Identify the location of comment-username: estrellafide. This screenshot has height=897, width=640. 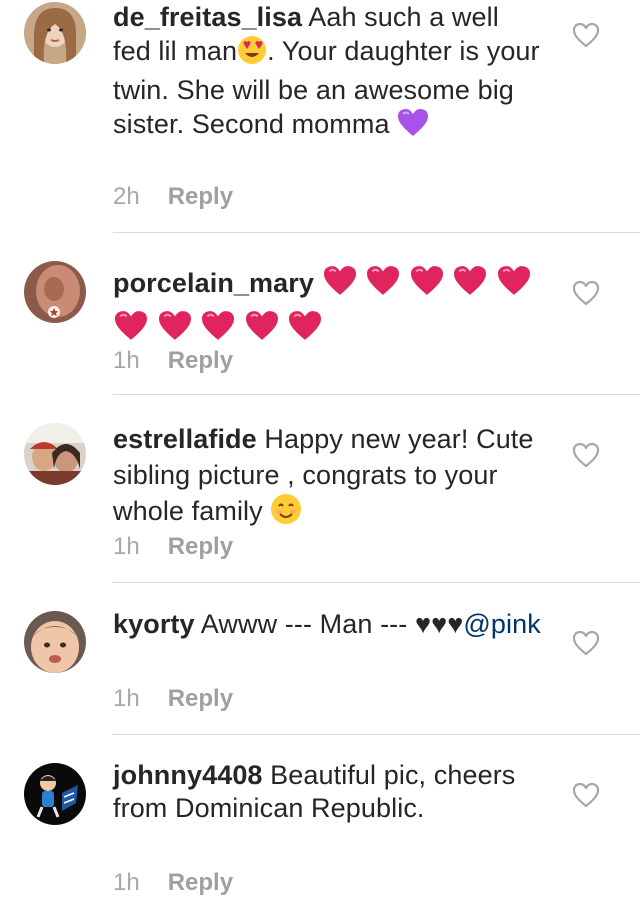
(185, 439).